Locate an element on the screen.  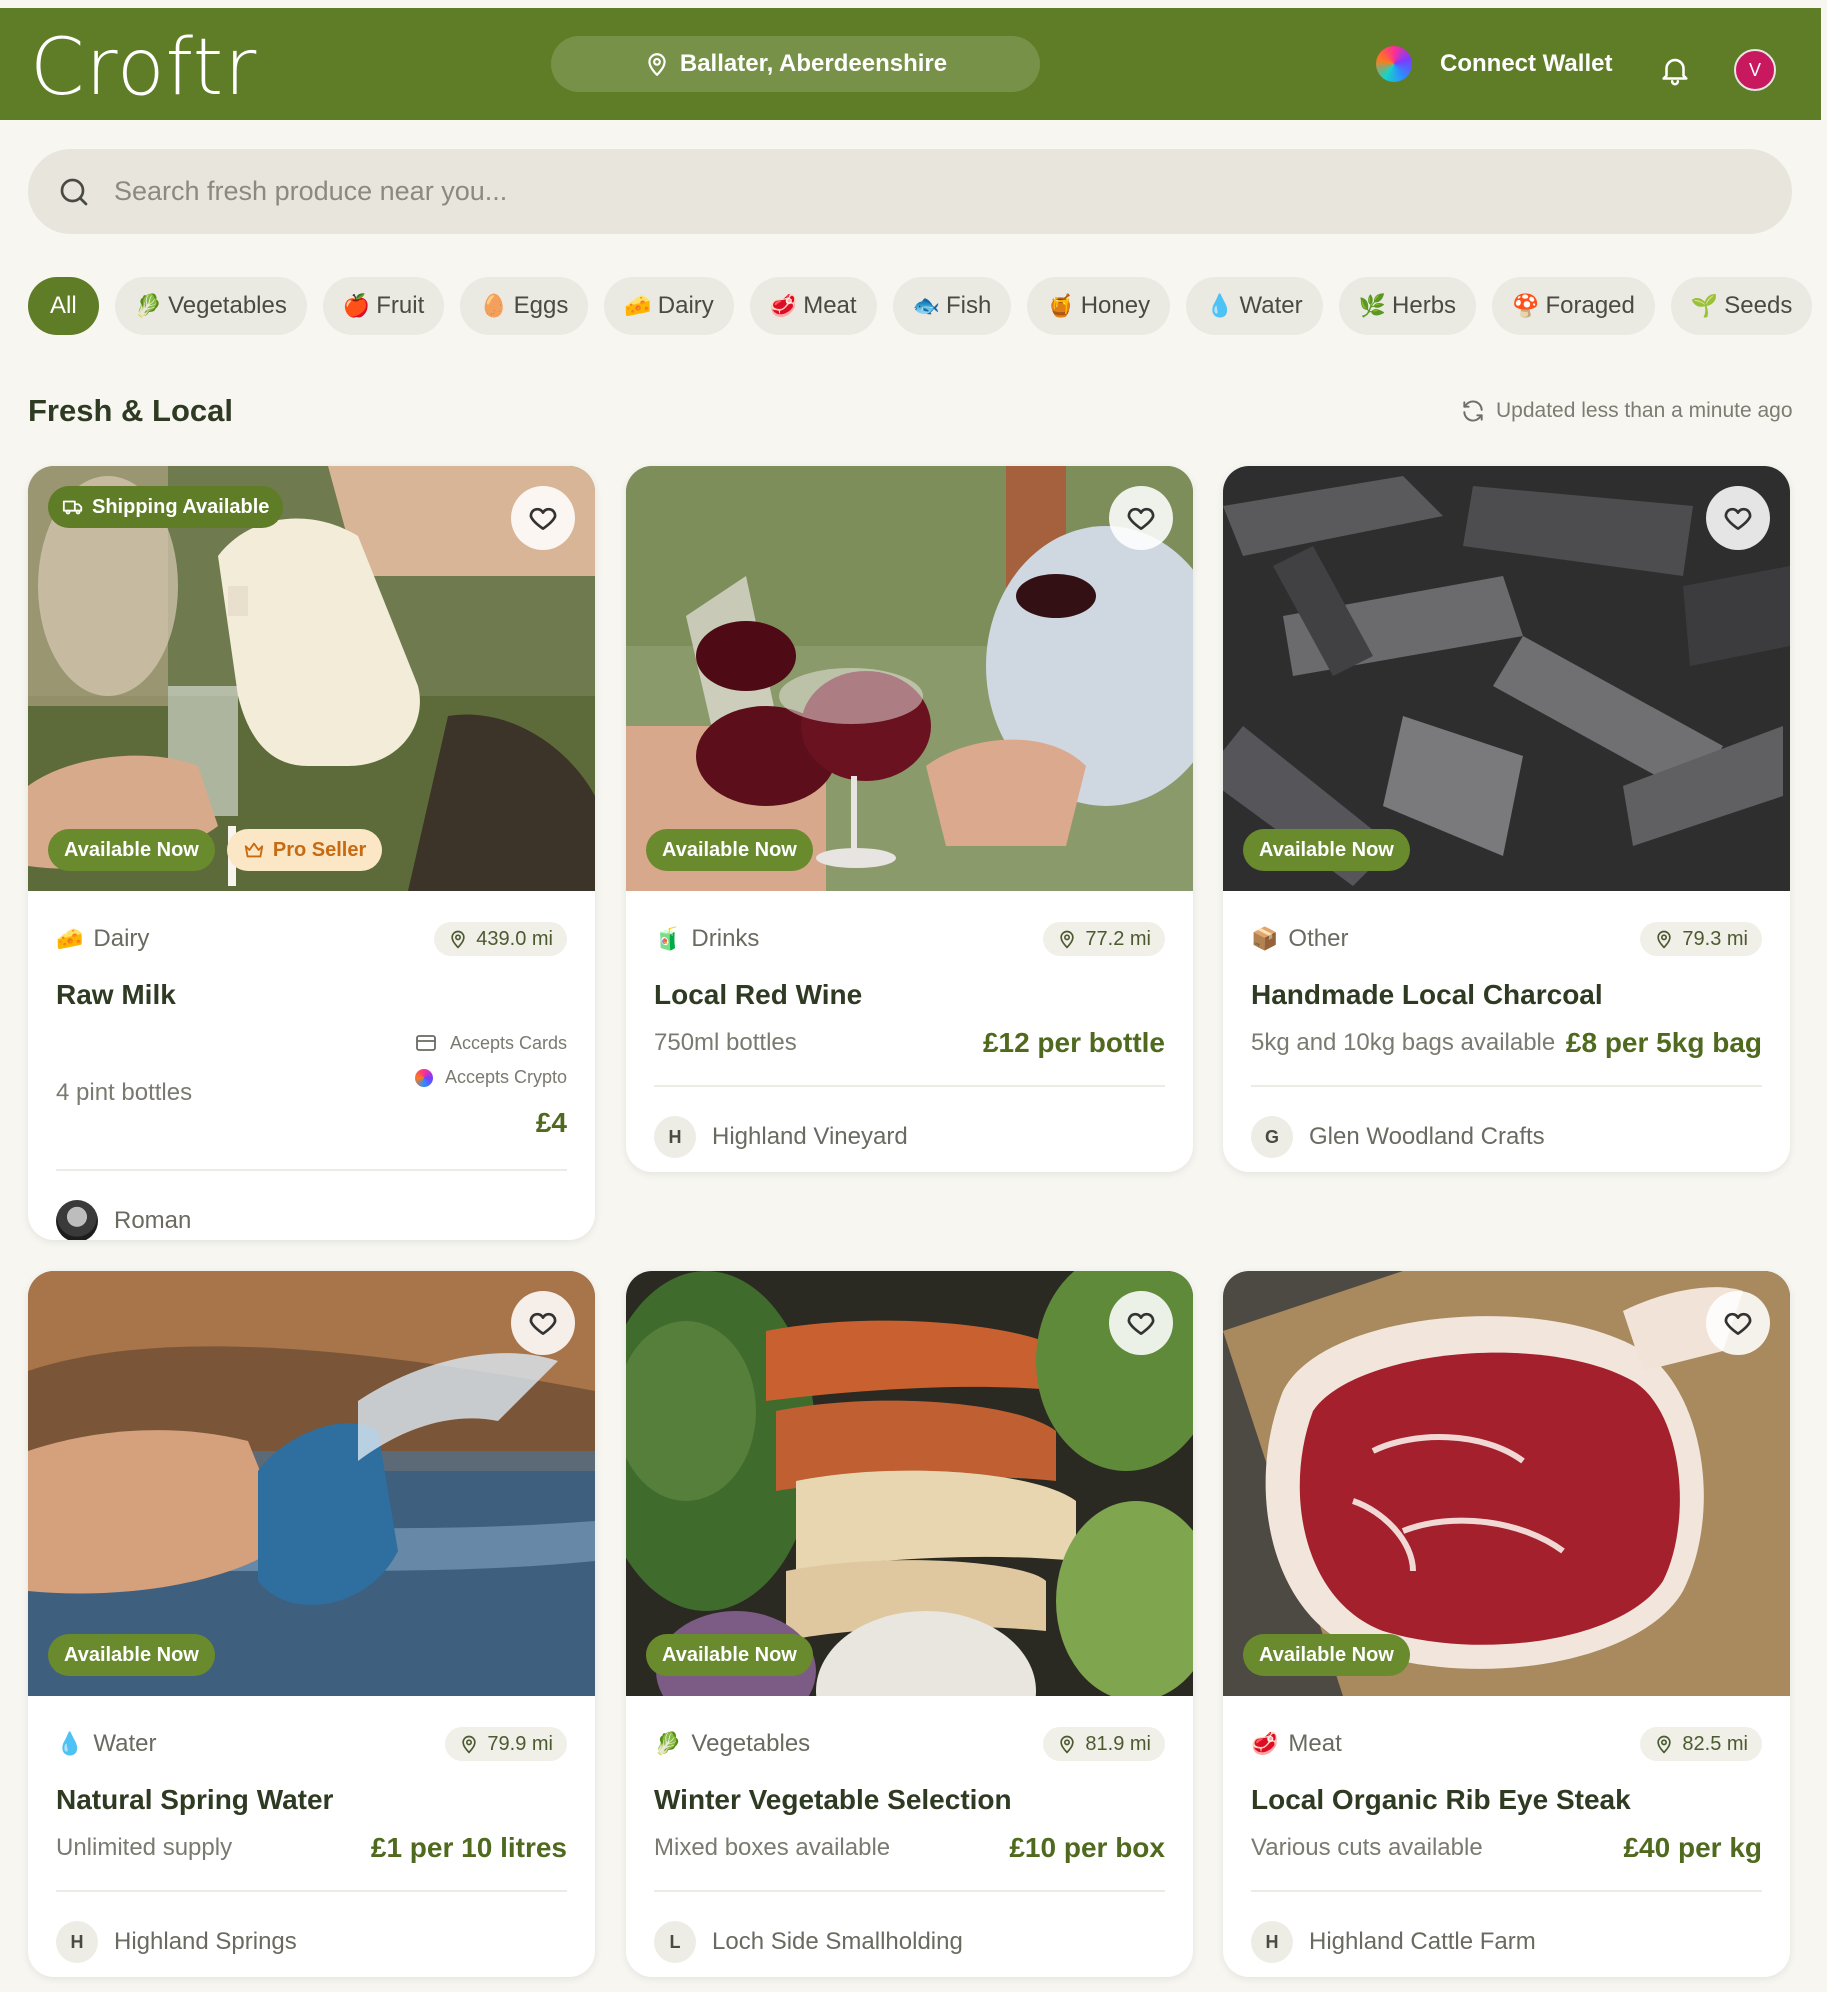
egg-icon: 🥚 is located at coordinates (494, 306).